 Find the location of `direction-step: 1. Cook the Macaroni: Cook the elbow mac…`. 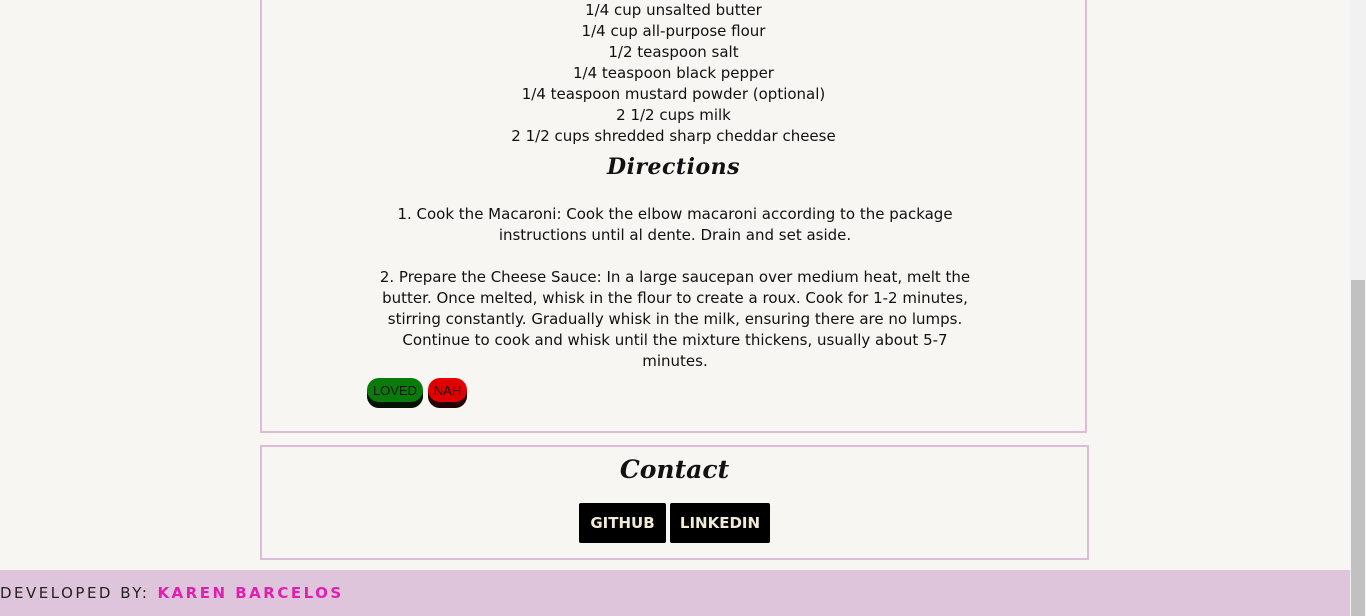

direction-step: 1. Cook the Macaroni: Cook the elbow mac… is located at coordinates (675, 224).